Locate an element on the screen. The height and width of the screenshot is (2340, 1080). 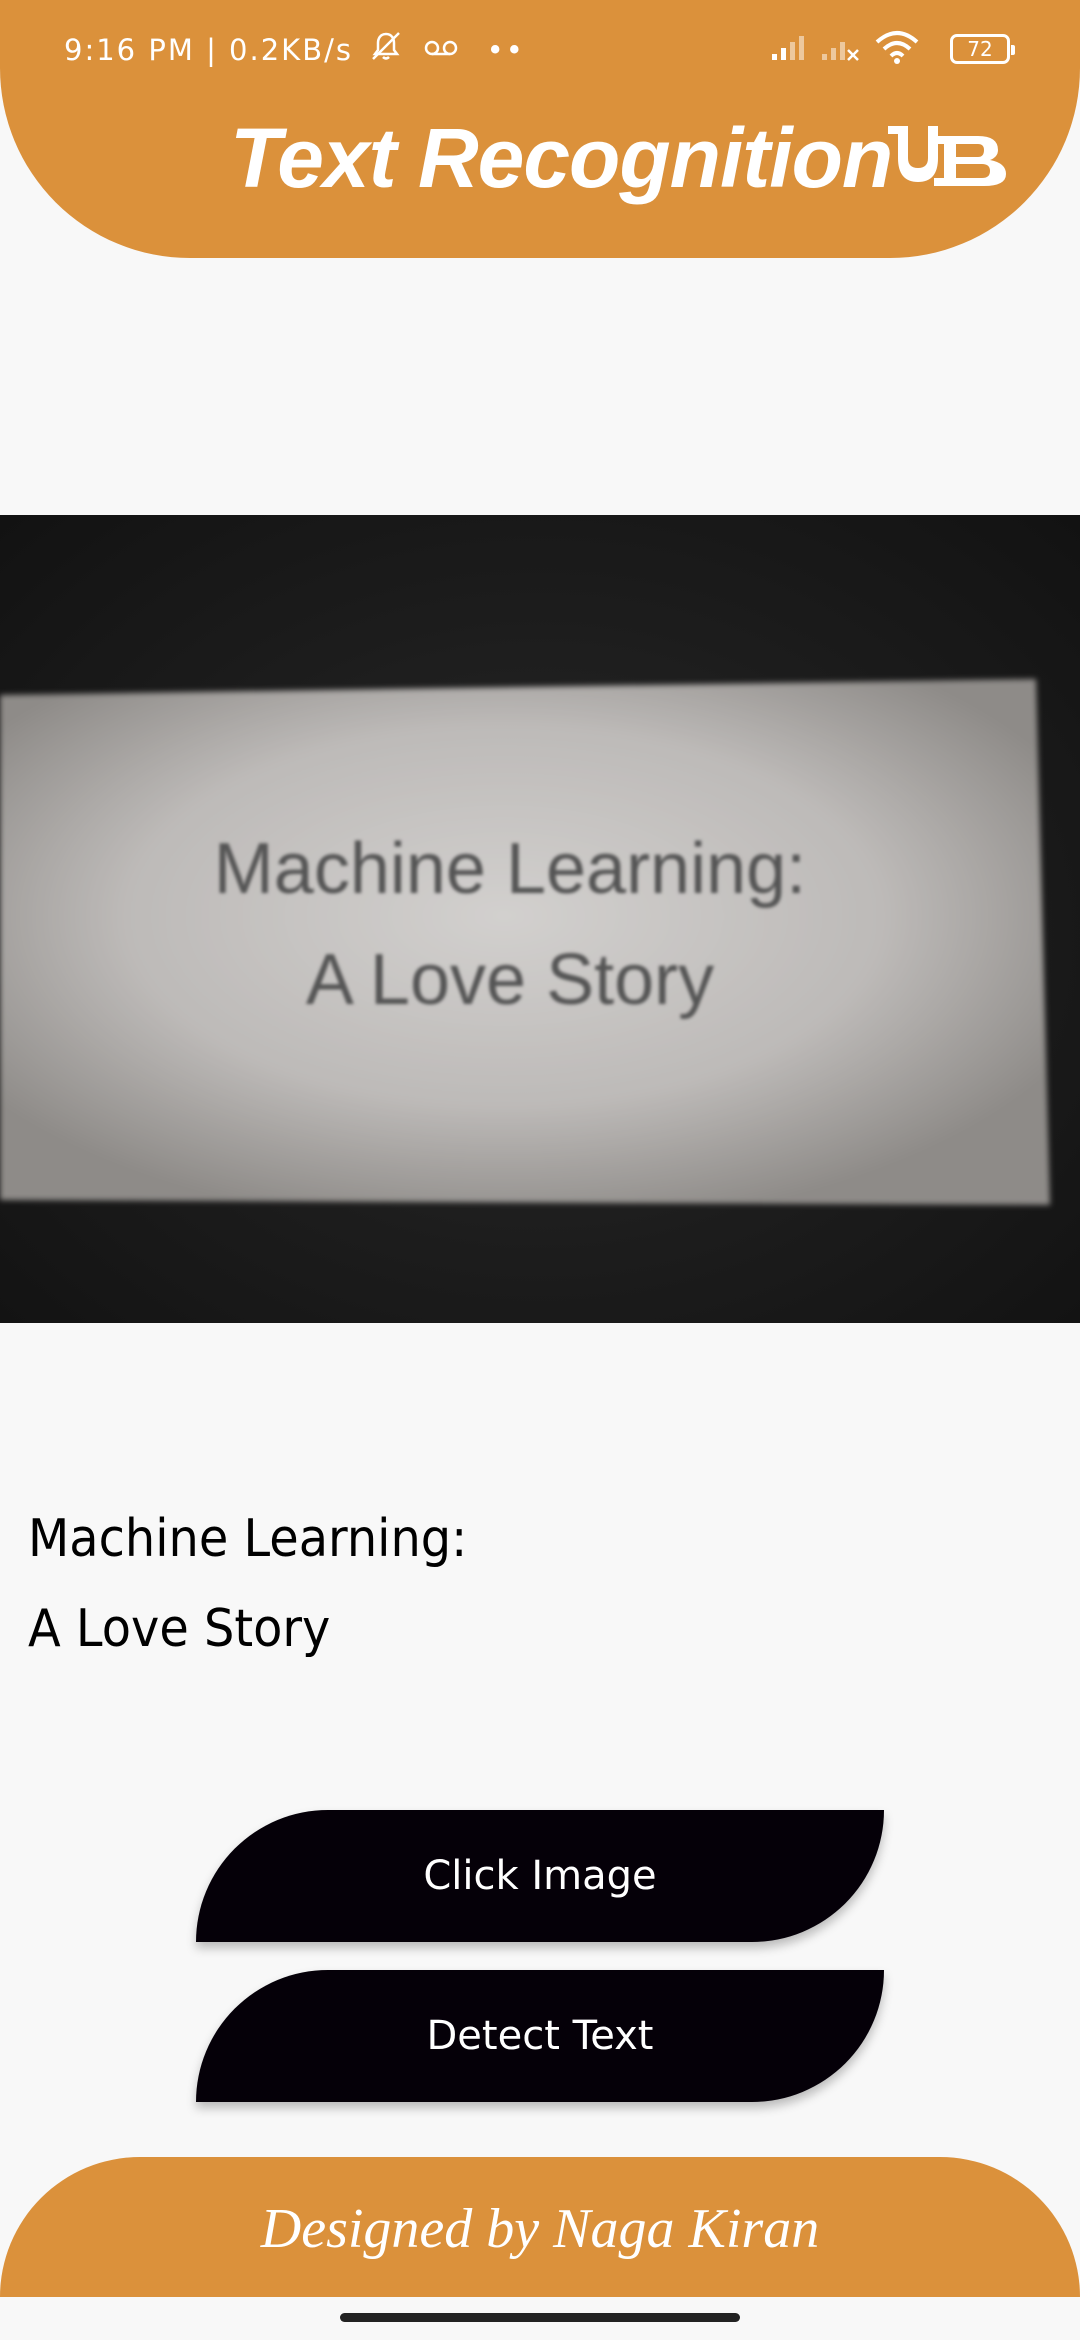
detect-text-button: Detect Text is located at coordinates (540, 2036).